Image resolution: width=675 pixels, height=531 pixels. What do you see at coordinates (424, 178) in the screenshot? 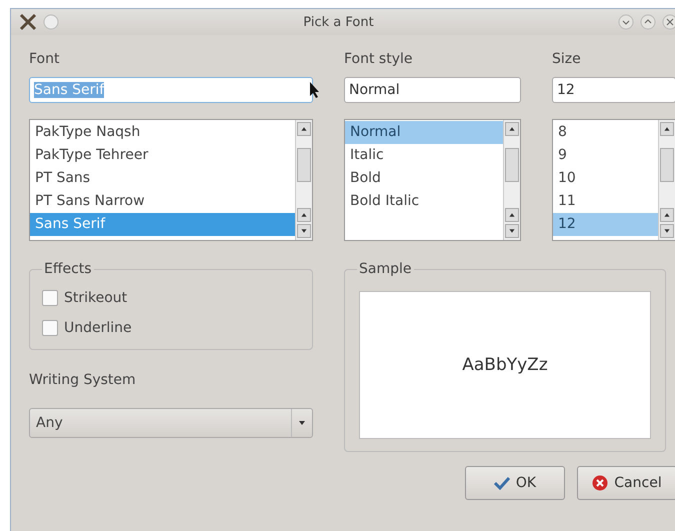
I see `list-item: Bold` at bounding box center [424, 178].